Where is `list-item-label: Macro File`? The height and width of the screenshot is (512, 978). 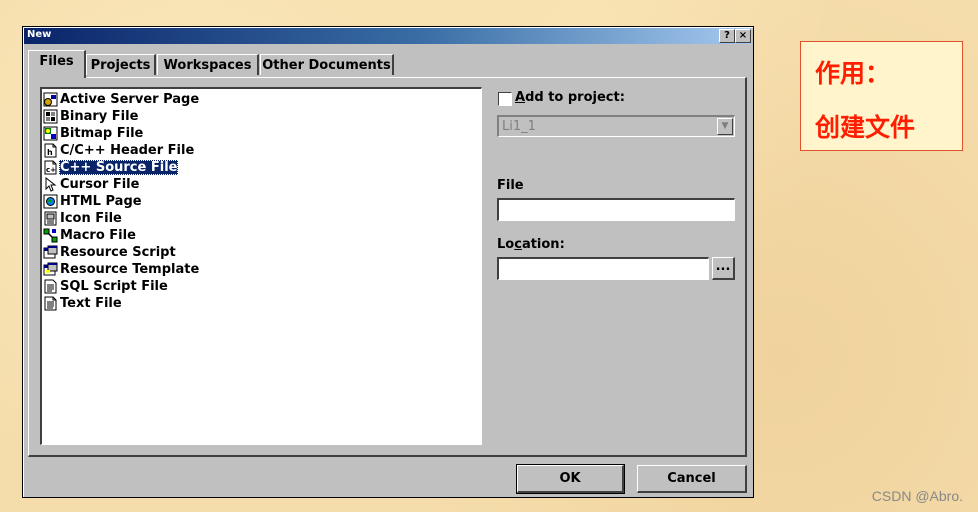
list-item-label: Macro File is located at coordinates (98, 235).